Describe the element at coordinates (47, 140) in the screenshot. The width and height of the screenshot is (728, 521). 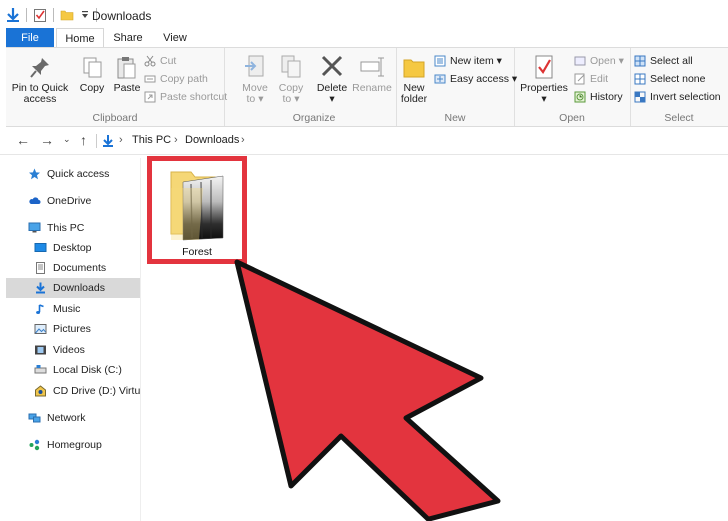
I see `forward-arrow-icon: →` at that location.